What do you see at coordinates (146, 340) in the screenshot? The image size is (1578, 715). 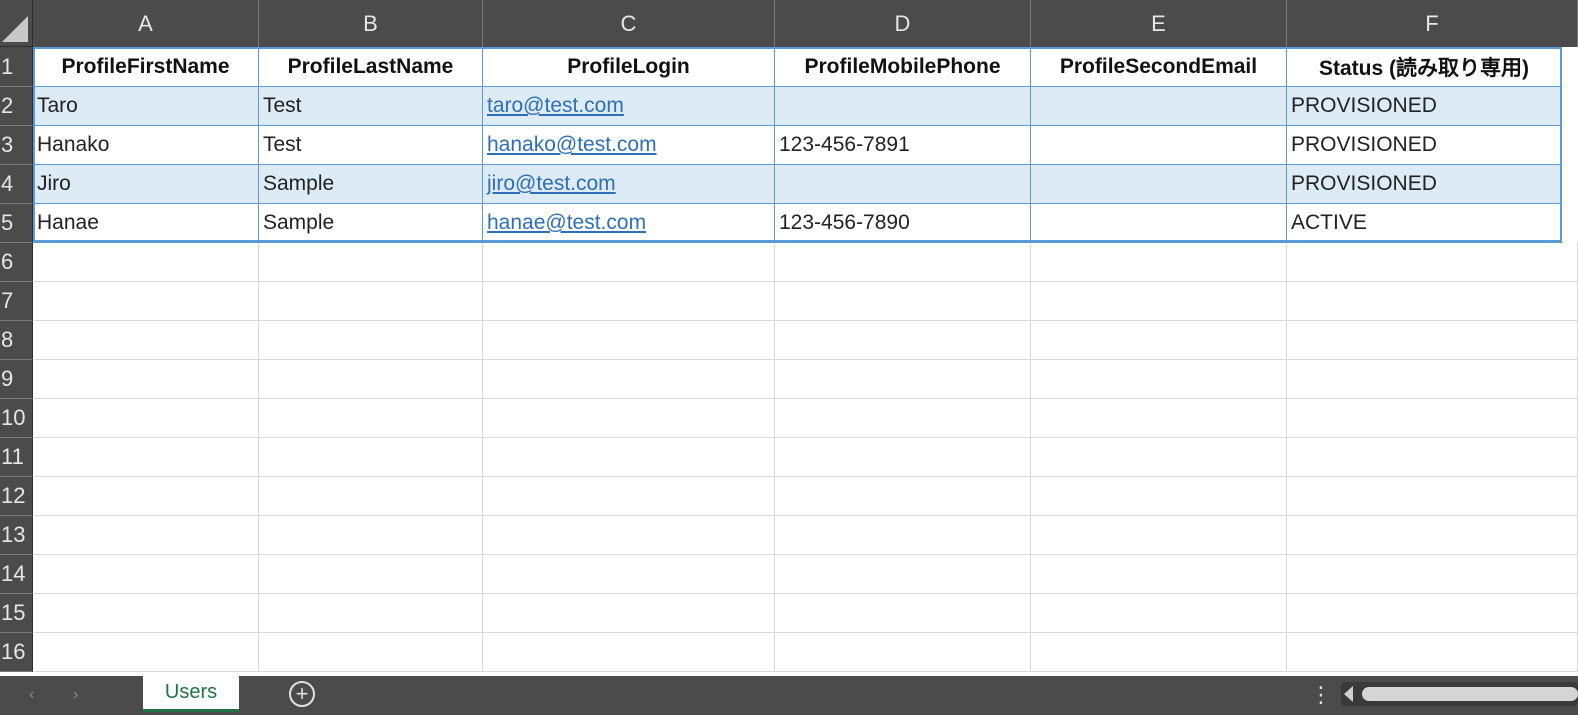 I see `cell-a8` at bounding box center [146, 340].